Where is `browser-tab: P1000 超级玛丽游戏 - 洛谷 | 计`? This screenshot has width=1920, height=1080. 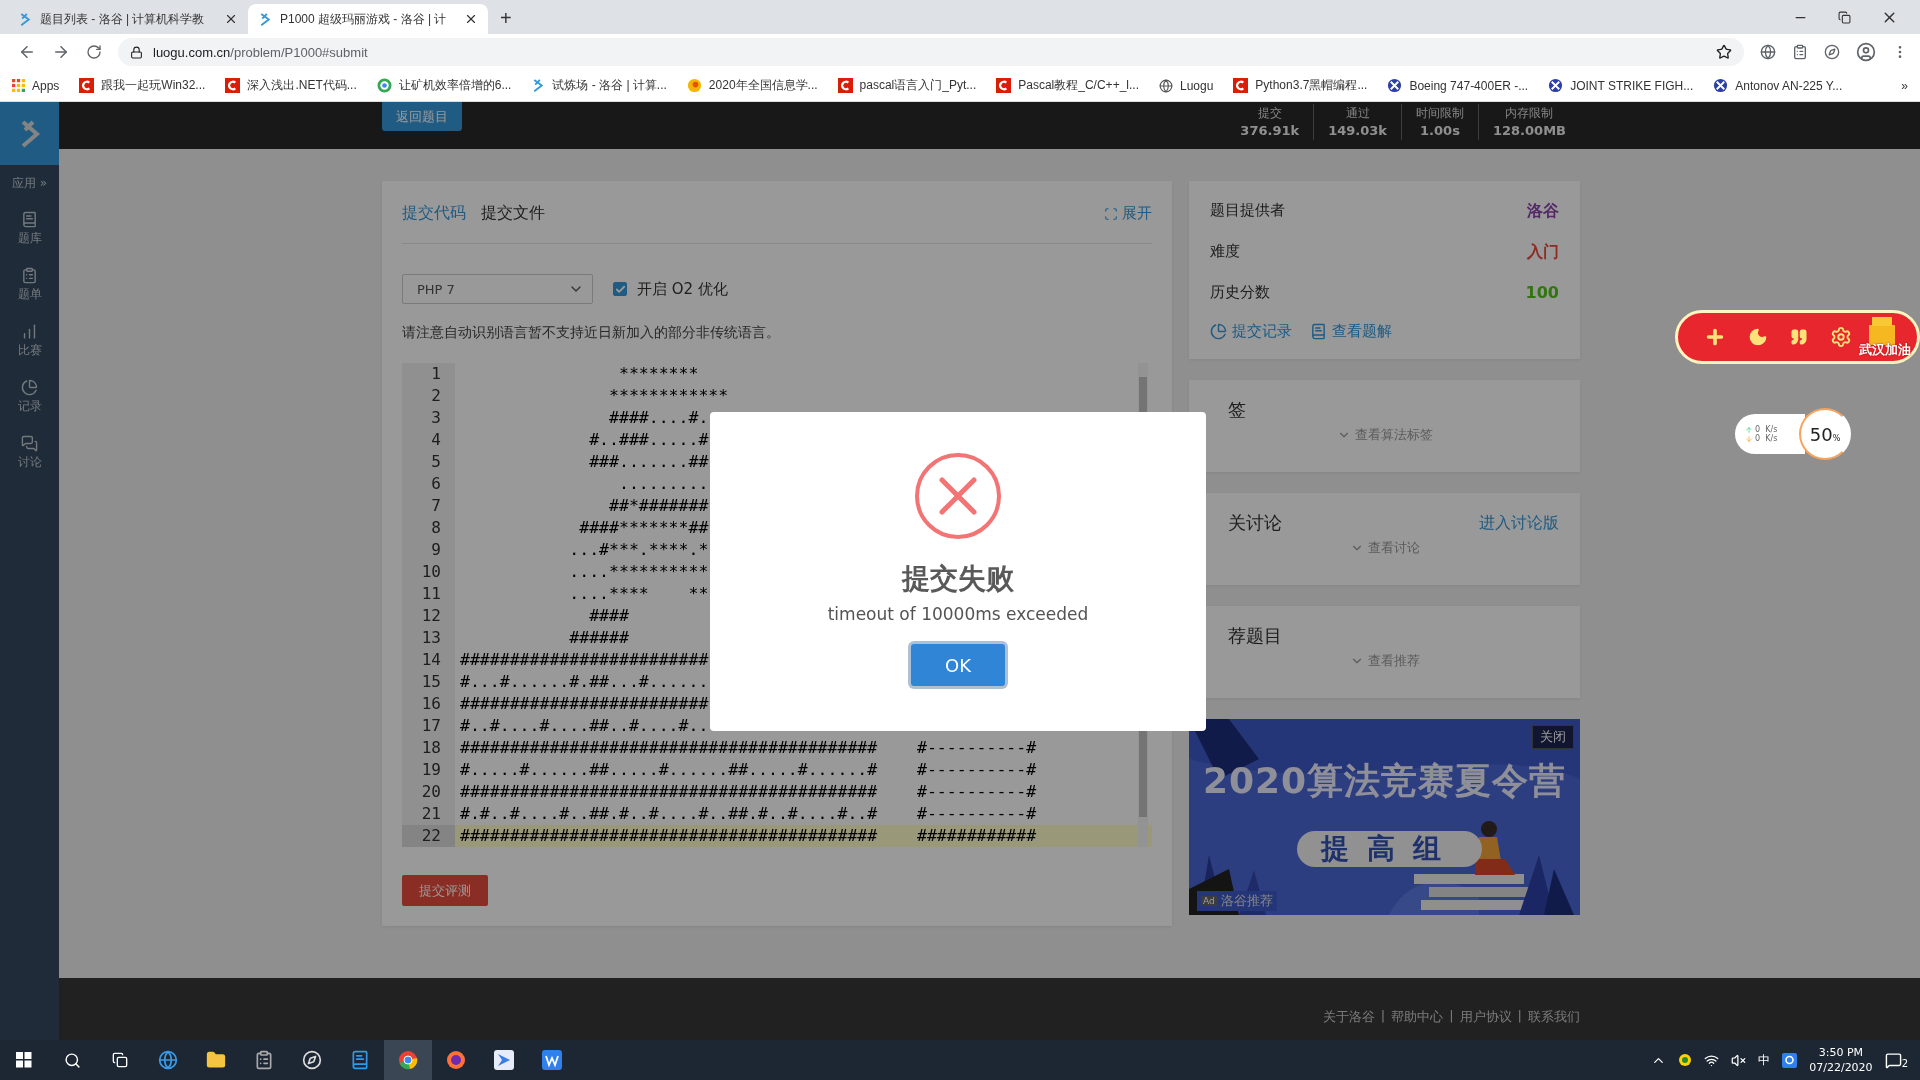 browser-tab: P1000 超级玛丽游戏 - 洛谷 | 计 is located at coordinates (368, 19).